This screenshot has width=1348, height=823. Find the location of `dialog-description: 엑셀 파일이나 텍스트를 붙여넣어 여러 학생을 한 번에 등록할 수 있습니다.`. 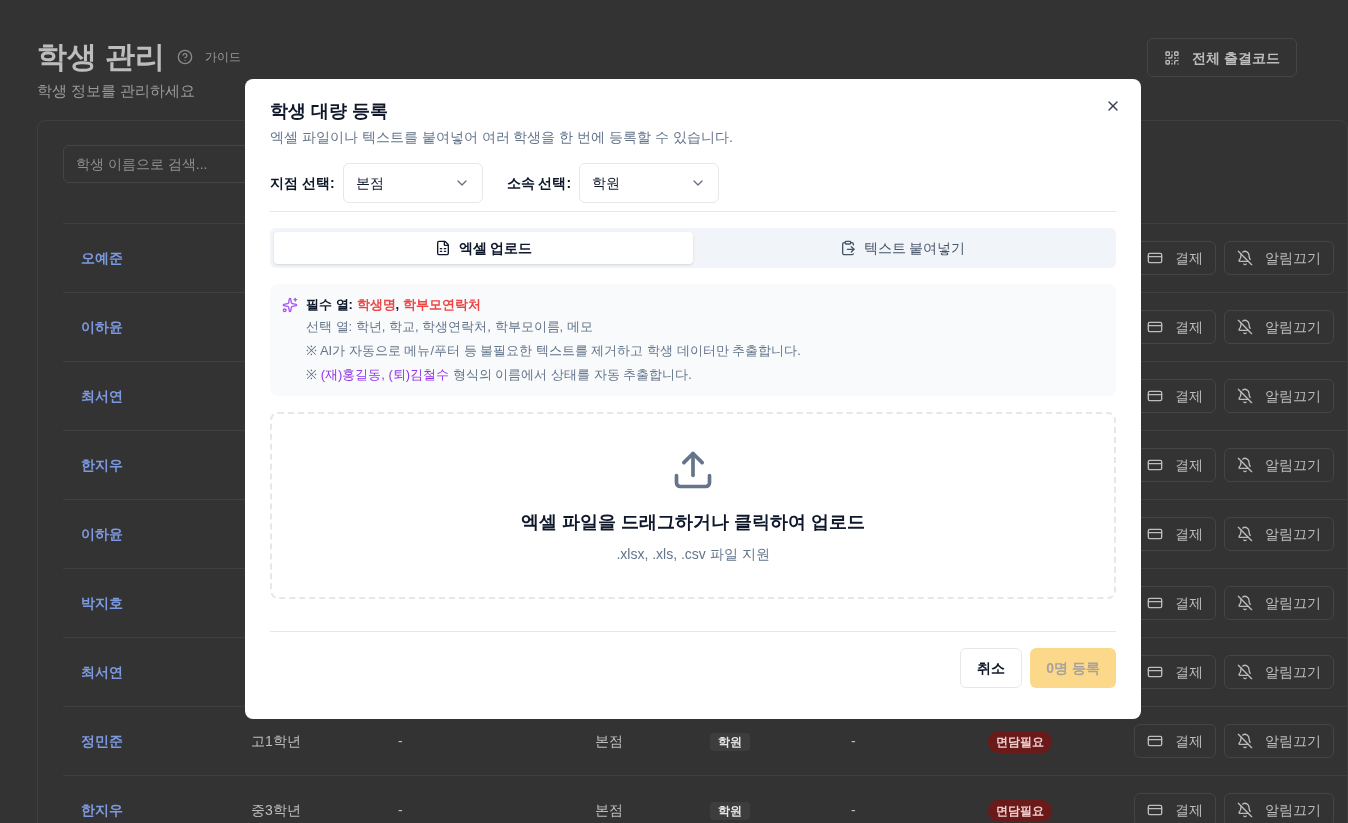

dialog-description: 엑셀 파일이나 텍스트를 붙여넣어 여러 학생을 한 번에 등록할 수 있습니다. is located at coordinates (502, 137).